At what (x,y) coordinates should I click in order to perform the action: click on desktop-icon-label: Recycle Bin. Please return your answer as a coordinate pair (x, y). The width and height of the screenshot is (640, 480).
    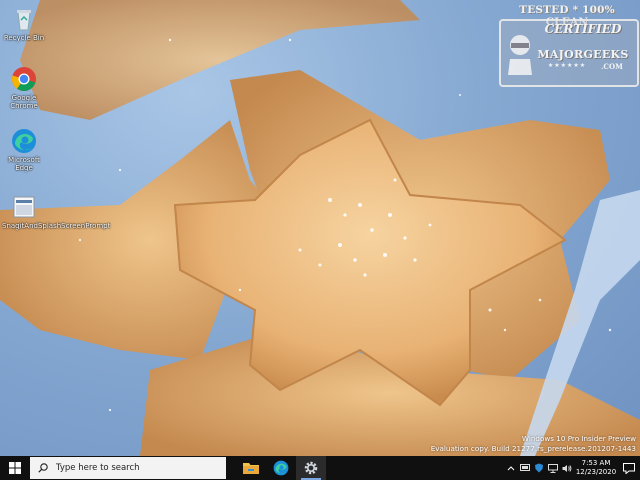
    Looking at the image, I should click on (24, 38).